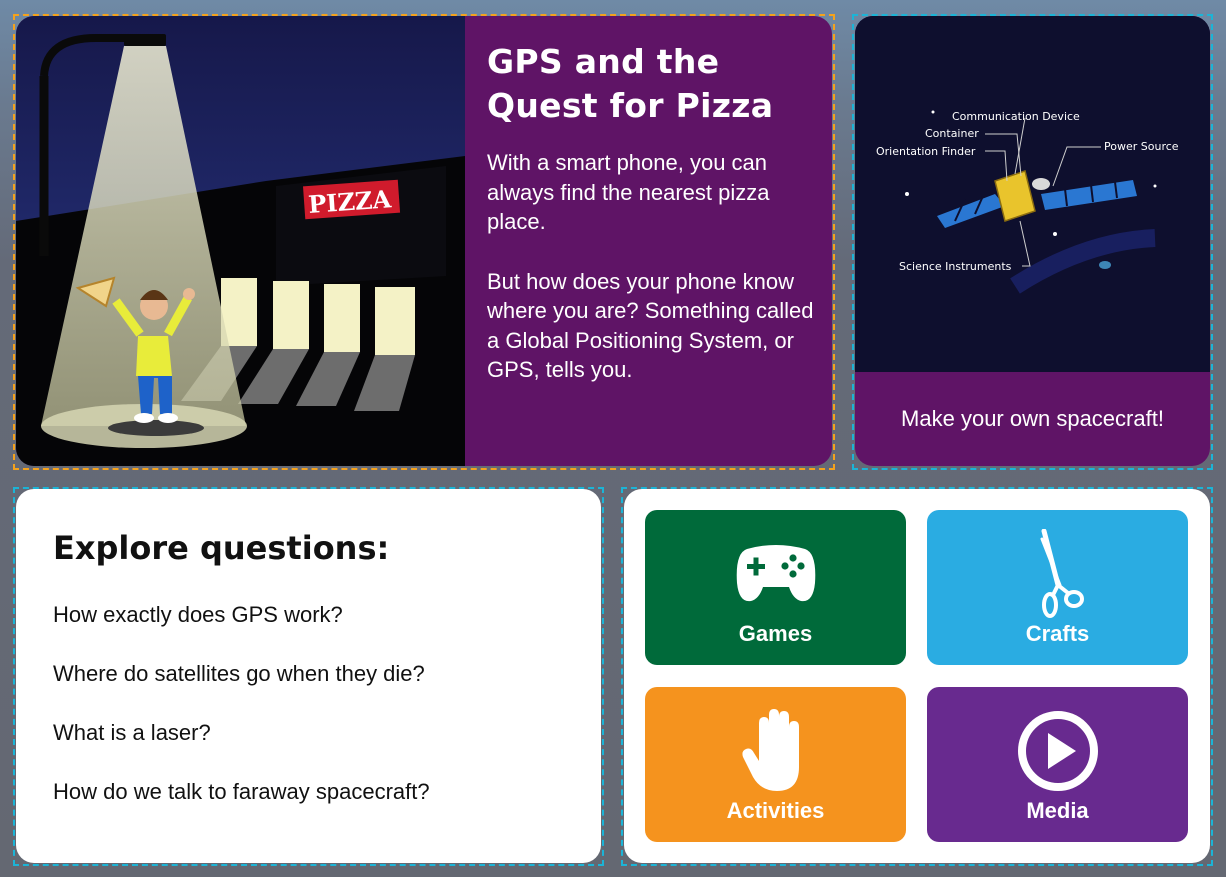  Describe the element at coordinates (952, 133) in the screenshot. I see `label-container: Container` at that location.